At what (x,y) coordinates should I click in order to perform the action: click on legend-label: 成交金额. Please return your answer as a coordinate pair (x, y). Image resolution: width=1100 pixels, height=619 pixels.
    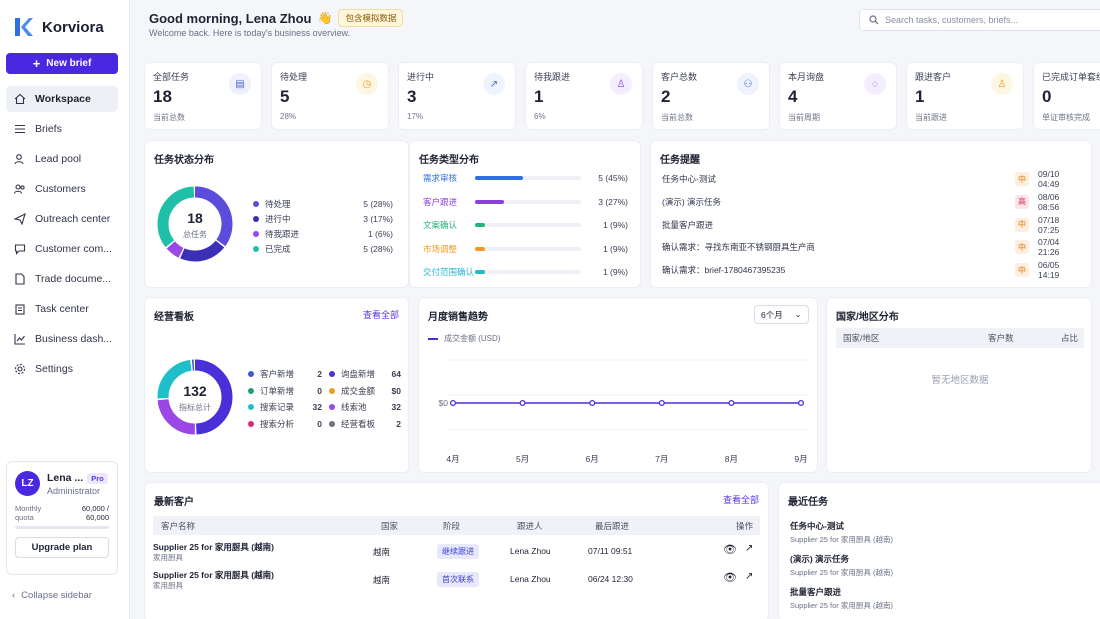
    Looking at the image, I should click on (358, 390).